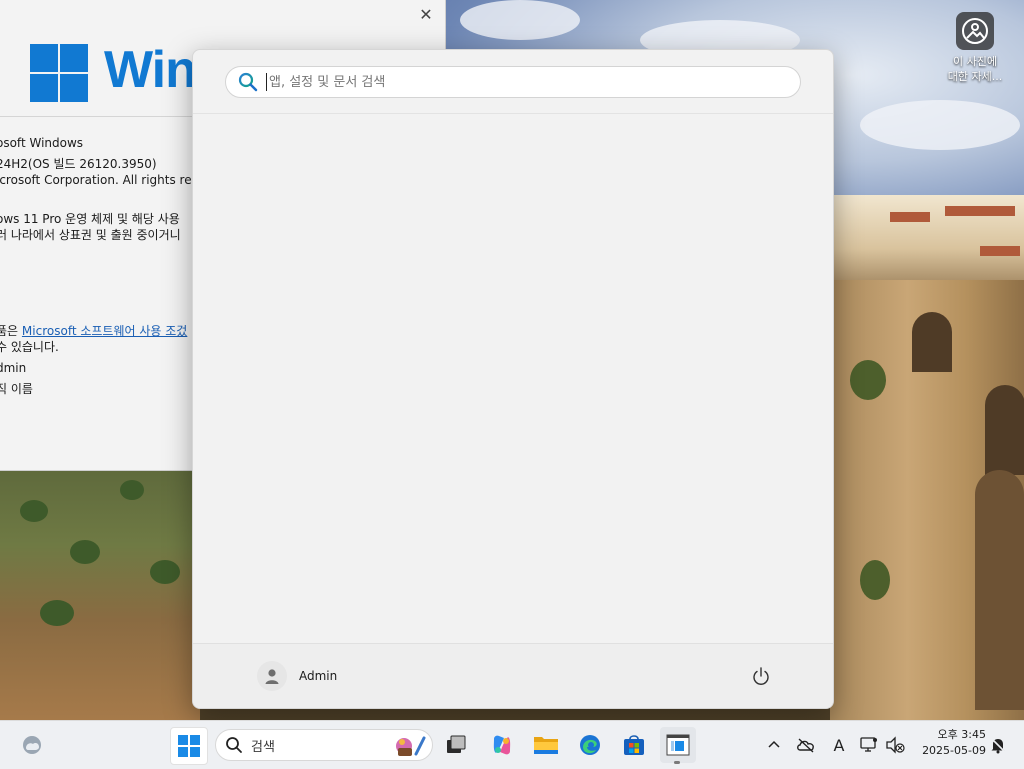  Describe the element at coordinates (411, 746) in the screenshot. I see `search-highlight-icon` at that location.